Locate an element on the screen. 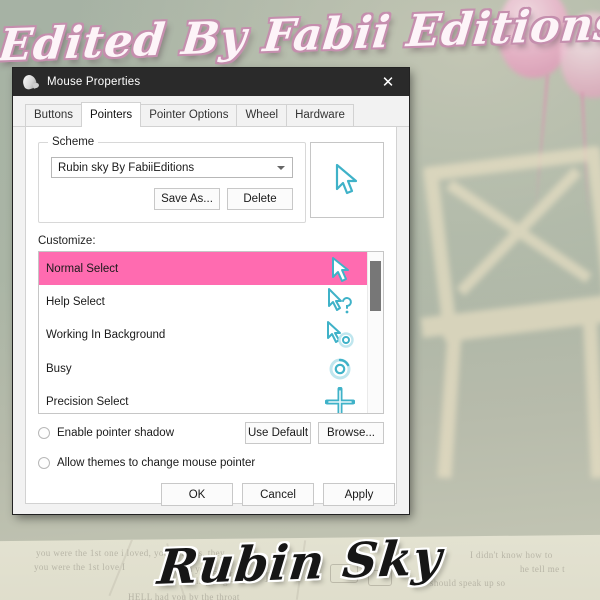  busy-cursor-icon is located at coordinates (340, 369).